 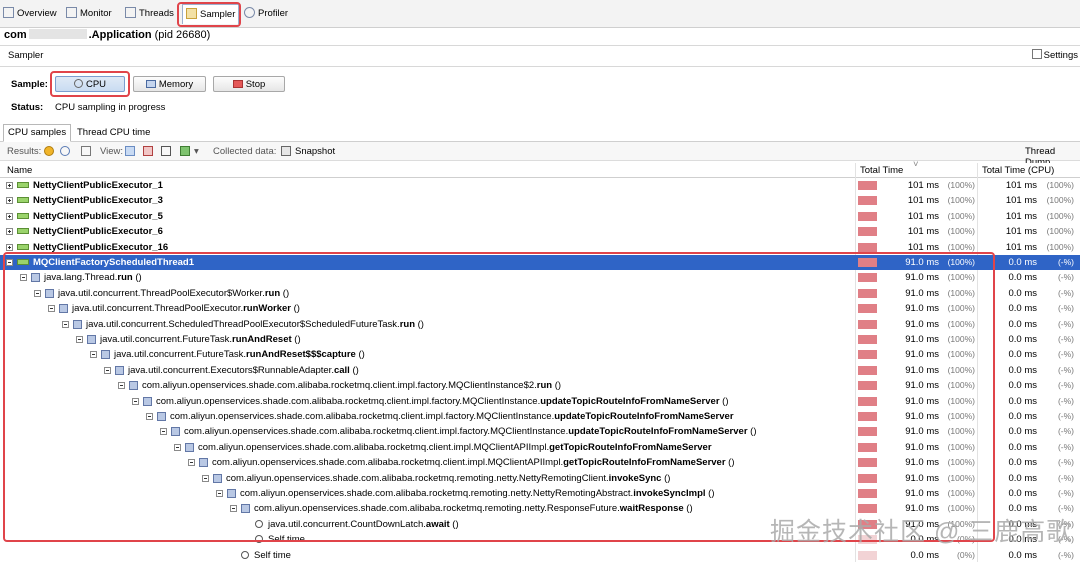 I want to click on tab-monitor: Monitor, so click(x=89, y=14).